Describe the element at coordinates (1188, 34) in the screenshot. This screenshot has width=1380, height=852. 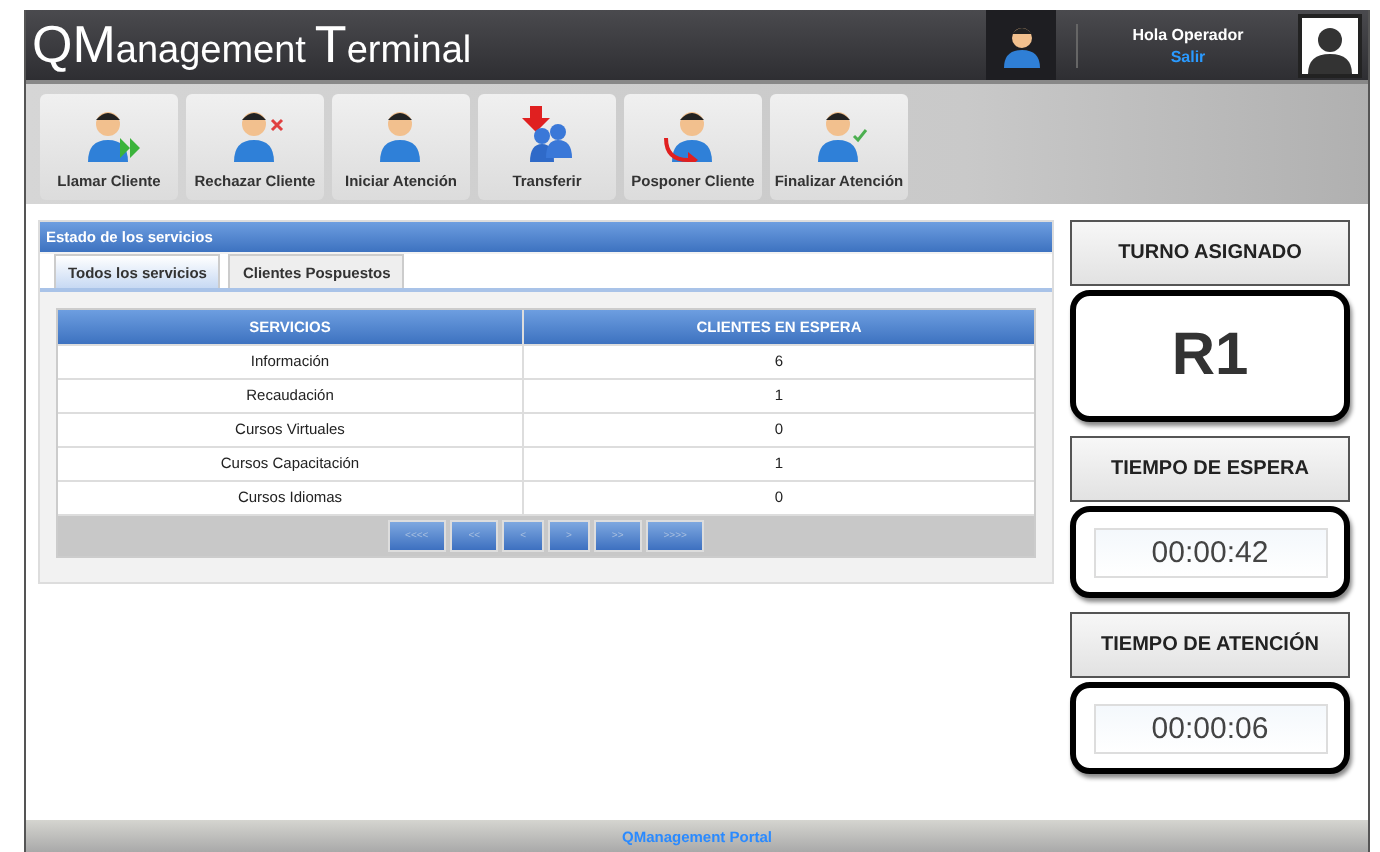
I see `greeting-text: Hola Operador` at that location.